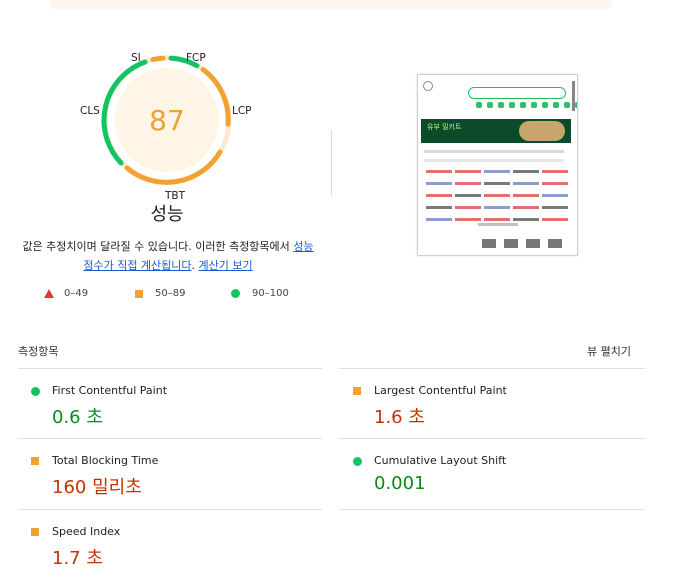 This screenshot has width=674, height=579. Describe the element at coordinates (400, 483) in the screenshot. I see `metric-value: 0.001` at that location.